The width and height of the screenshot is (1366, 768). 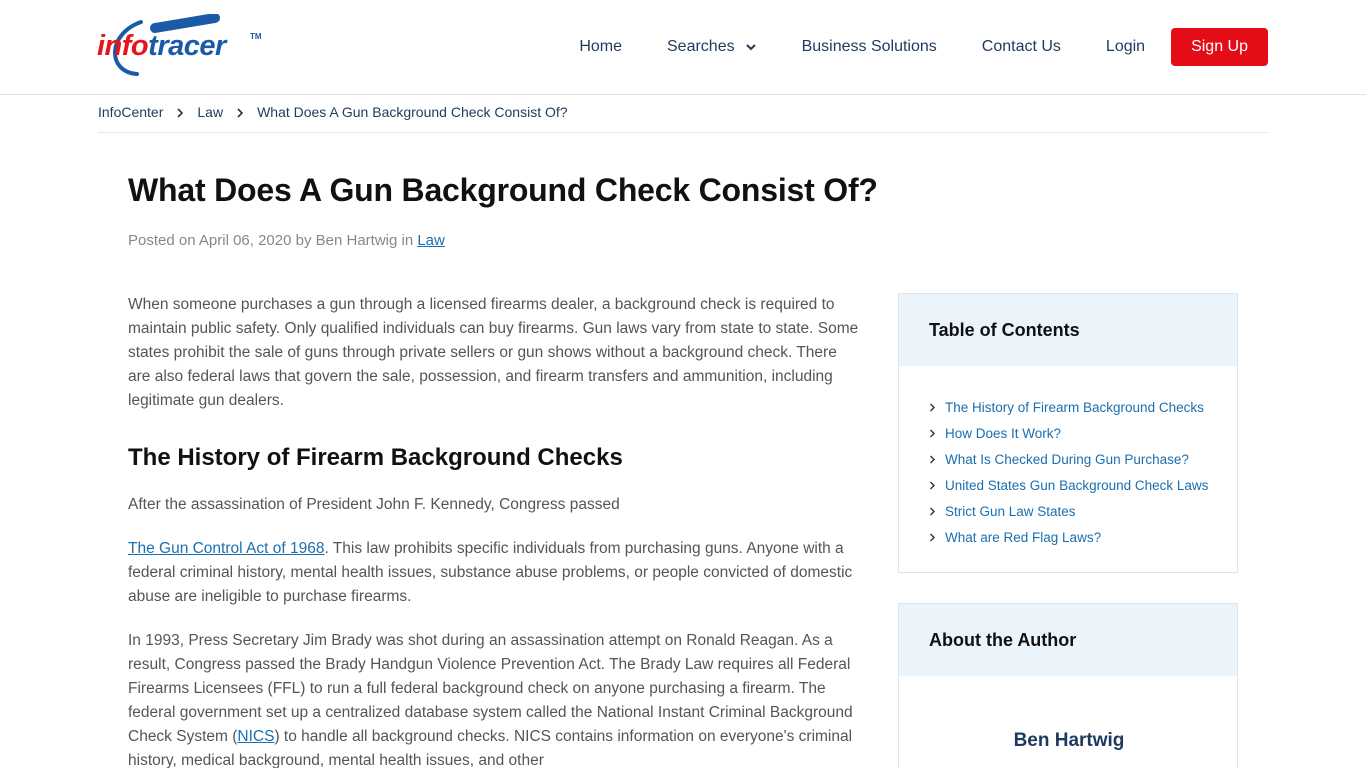 What do you see at coordinates (1077, 485) in the screenshot?
I see `toc-item-label: United States Gun Background Check Laws` at bounding box center [1077, 485].